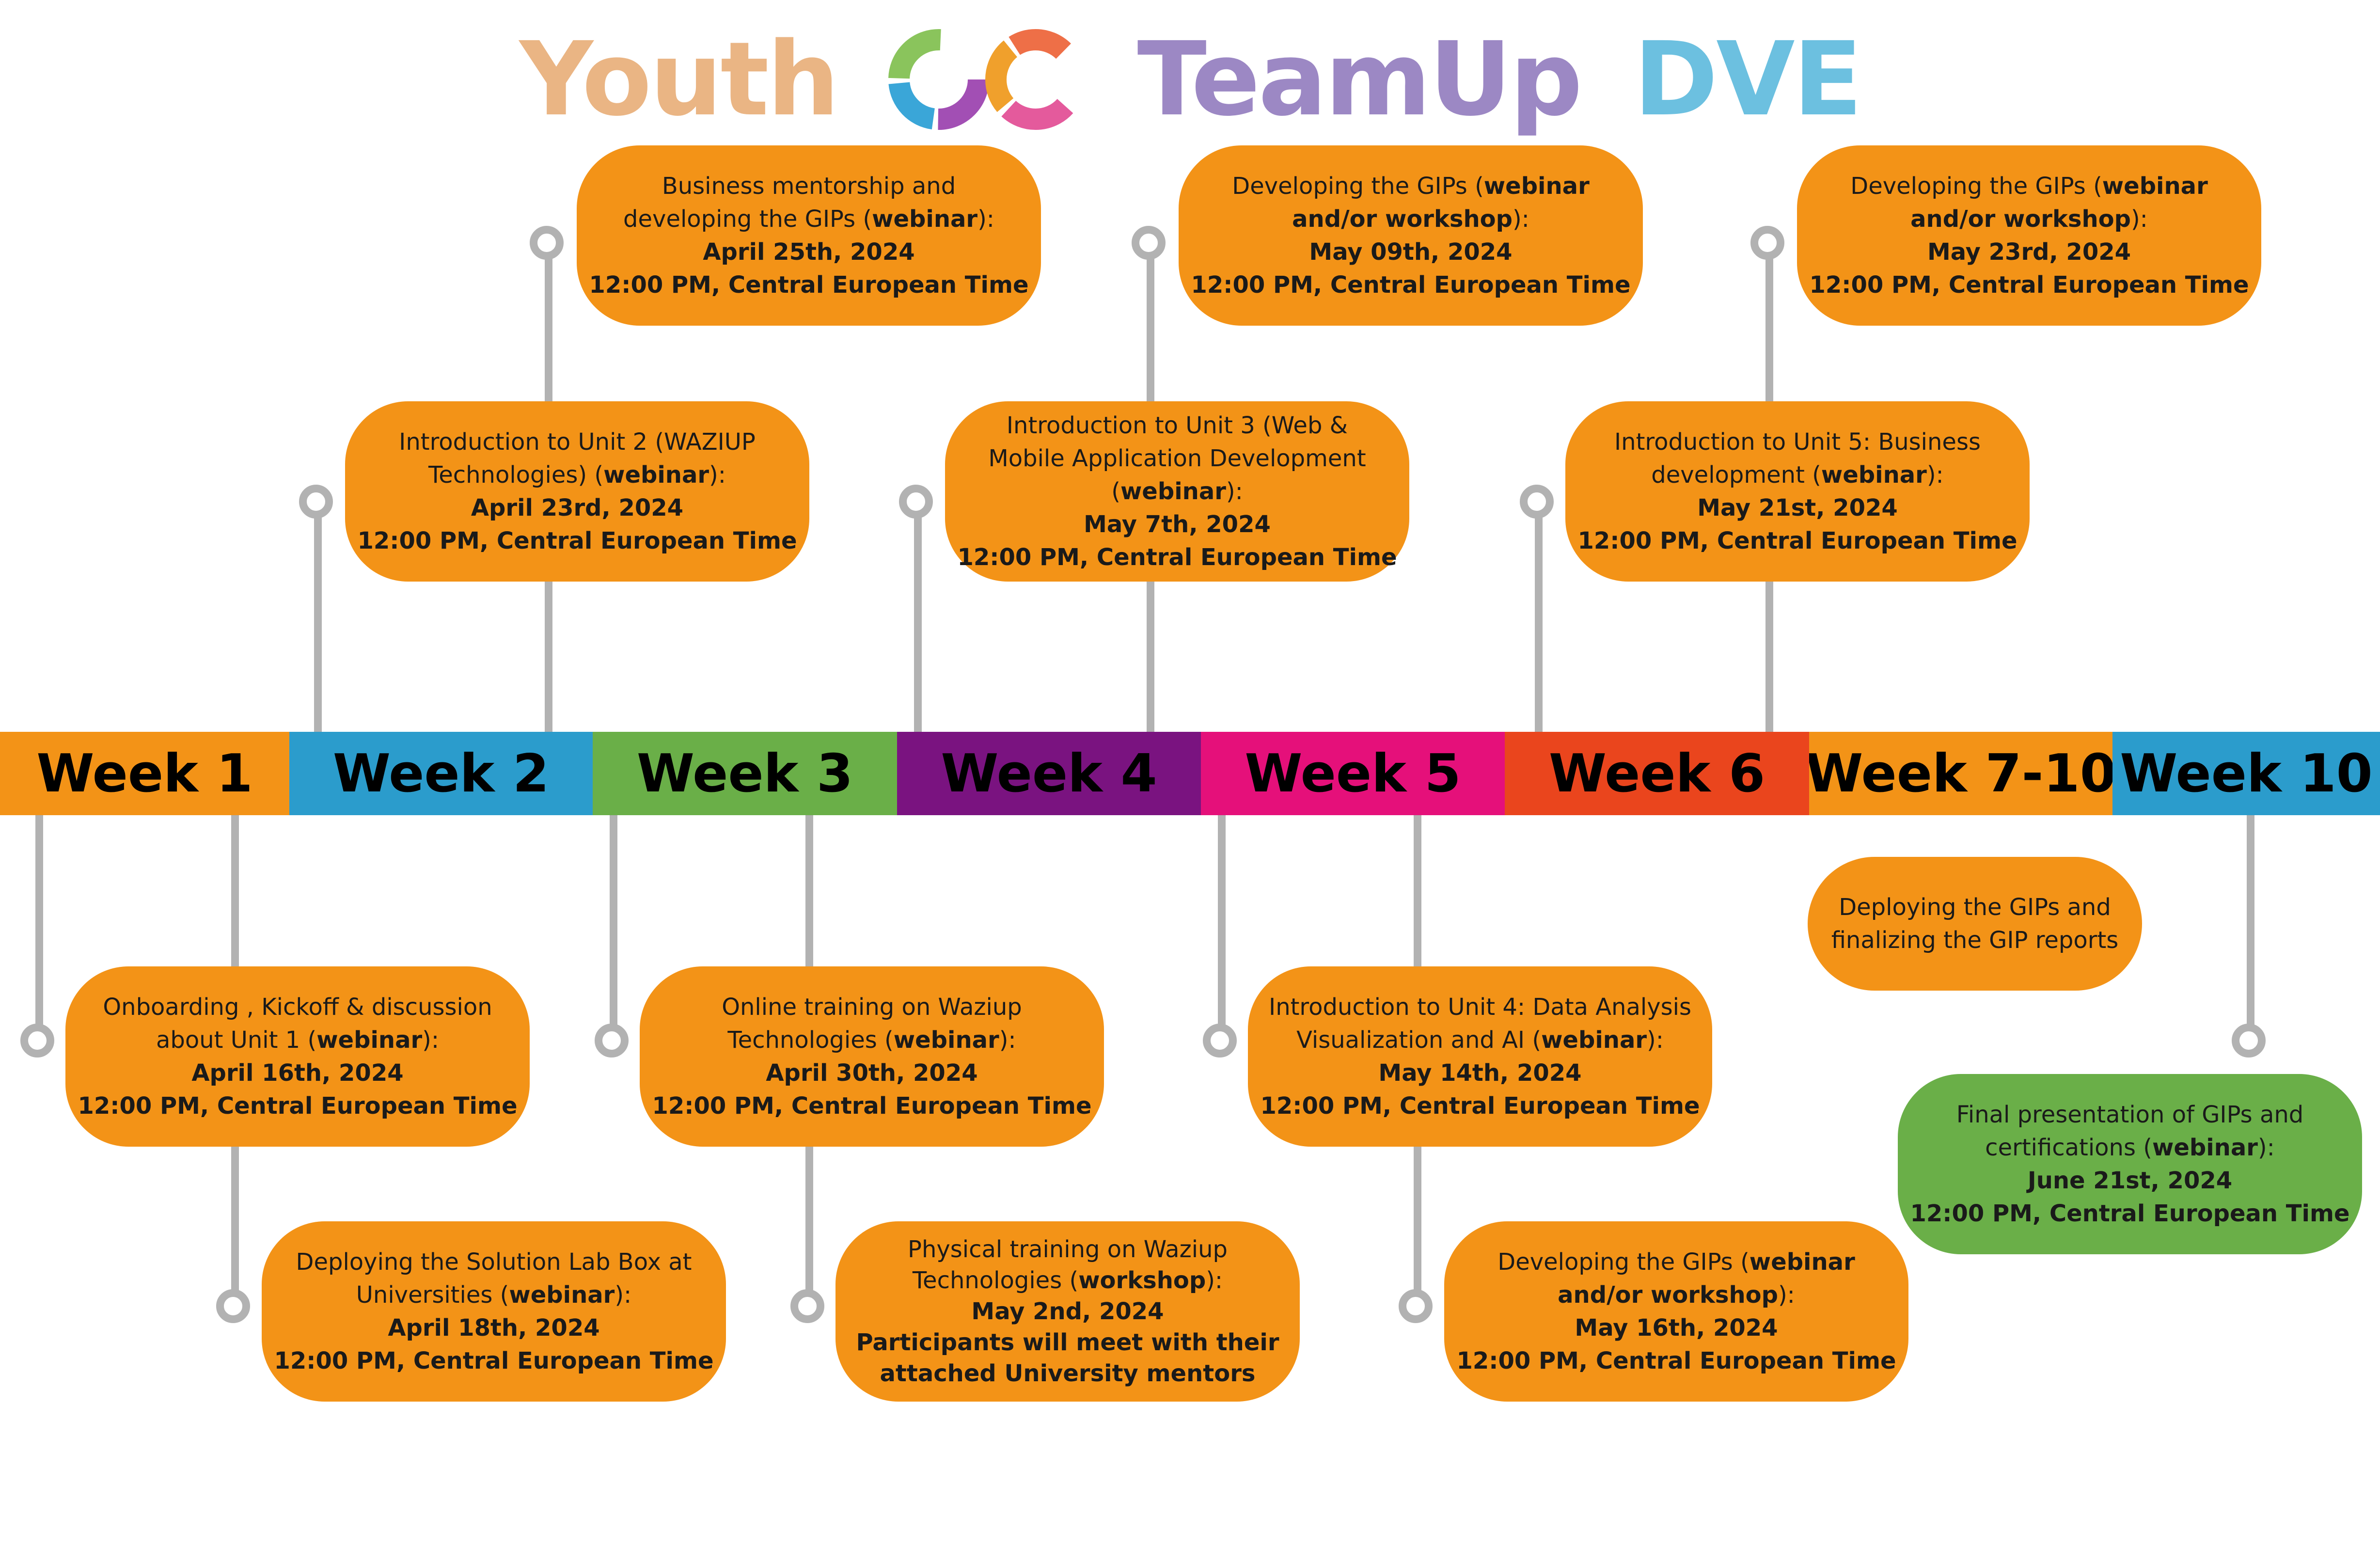 Image resolution: width=2380 pixels, height=1547 pixels. I want to click on event-description: Technologies (workshop):, so click(1067, 1281).